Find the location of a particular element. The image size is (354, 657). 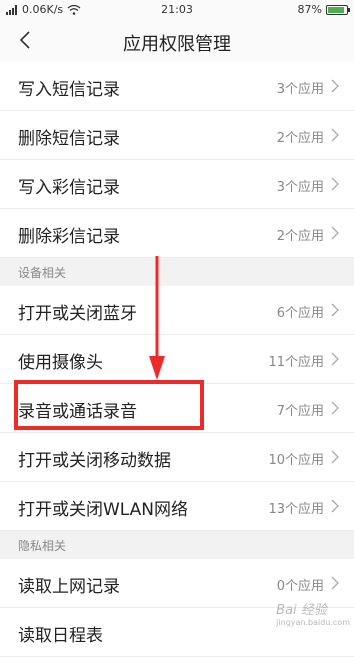

section-header-device: 设备相关 is located at coordinates (177, 272).